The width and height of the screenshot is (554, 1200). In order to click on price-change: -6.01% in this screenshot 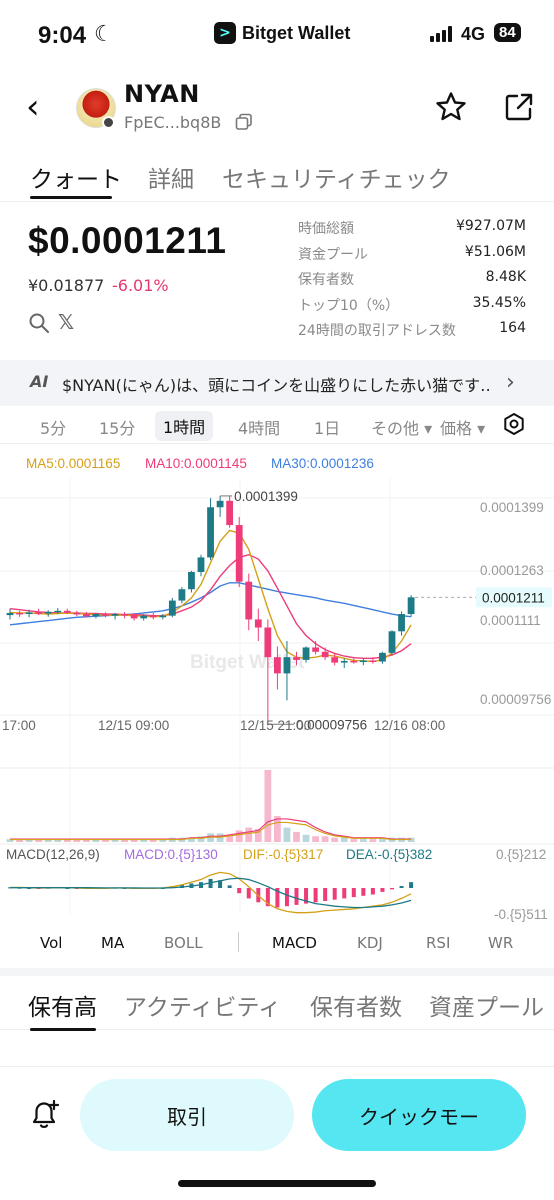, I will do `click(140, 285)`.